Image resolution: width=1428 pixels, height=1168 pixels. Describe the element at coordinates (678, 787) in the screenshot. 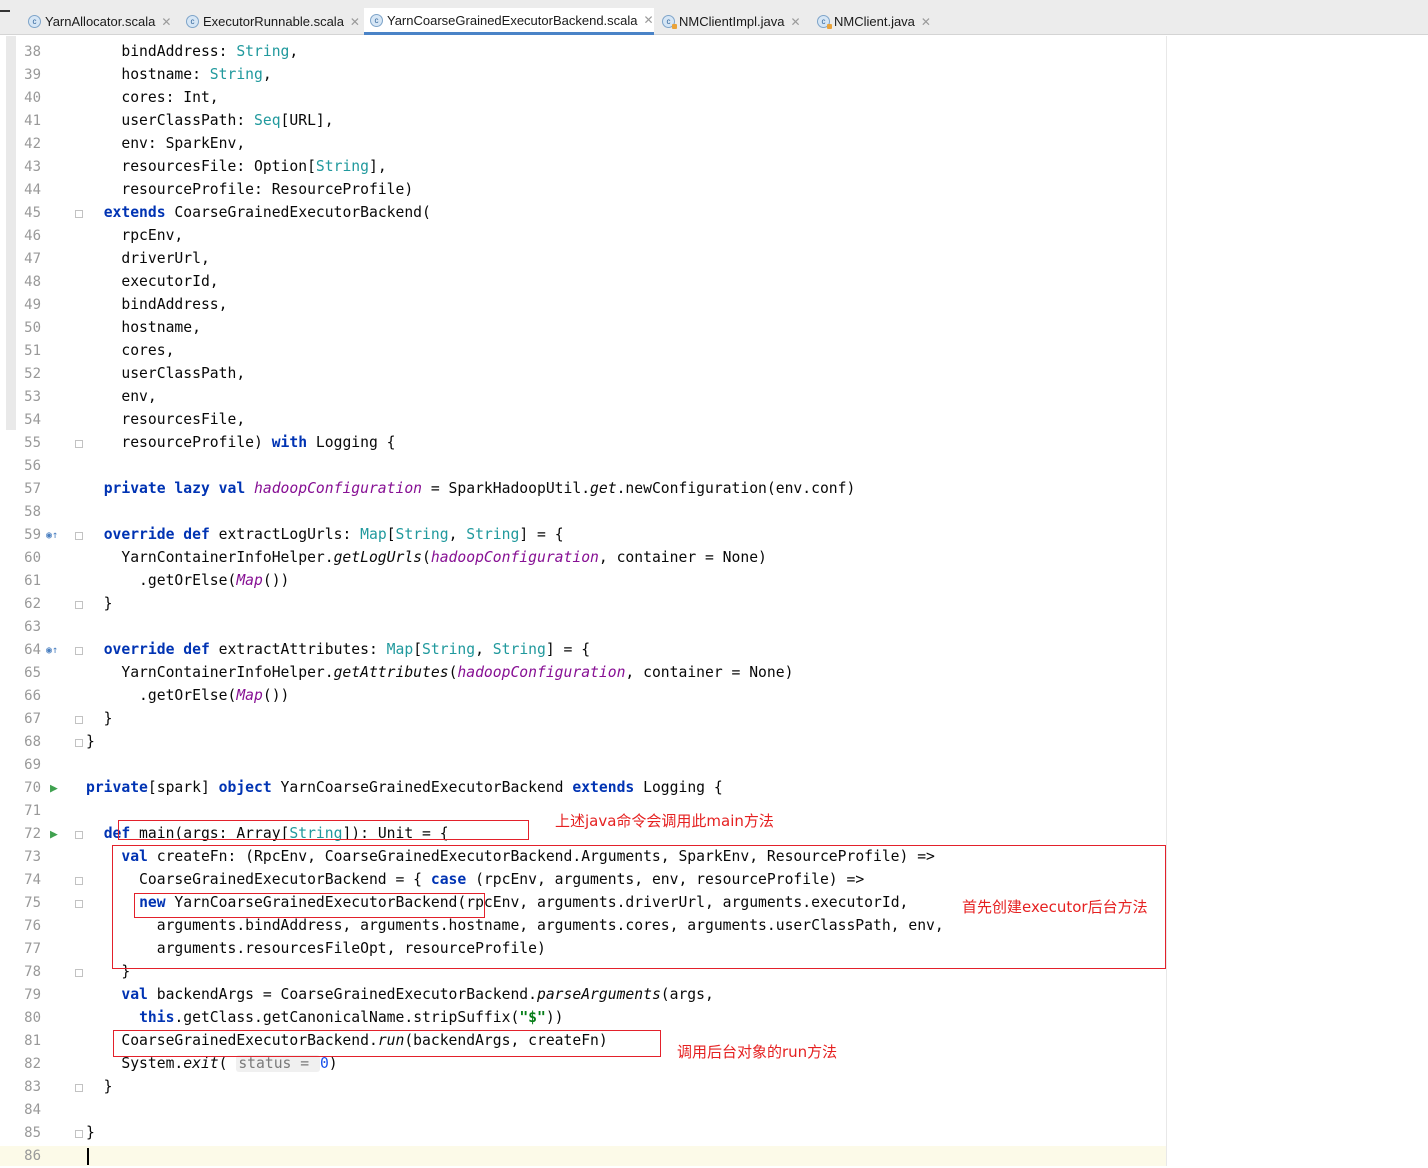

I see `code-token: Logging {` at that location.